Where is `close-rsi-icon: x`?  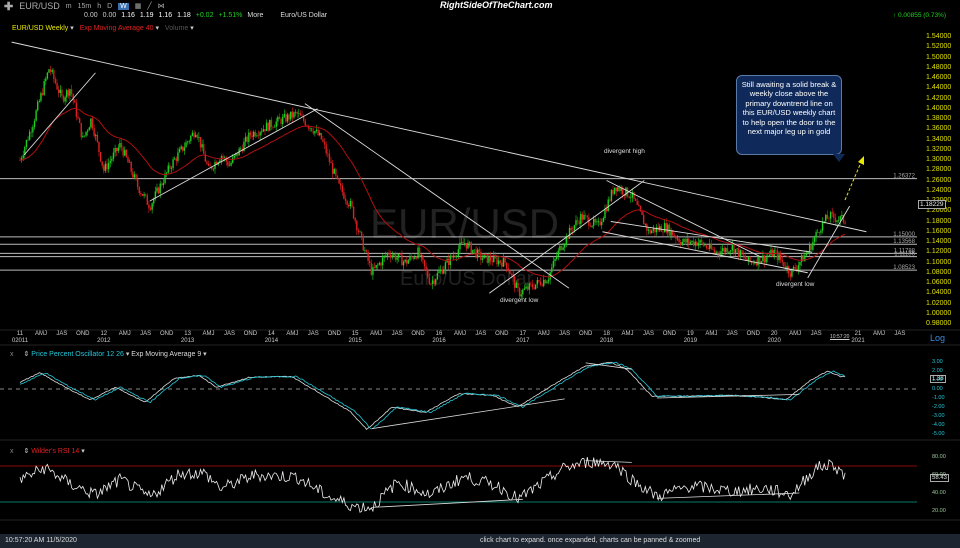
close-rsi-icon: x is located at coordinates (12, 451).